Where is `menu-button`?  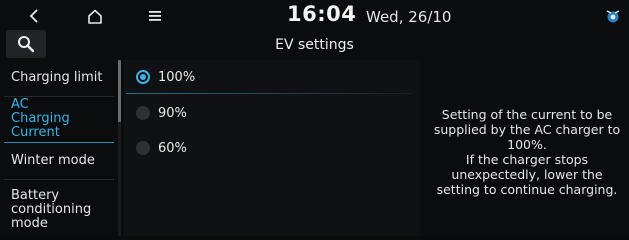 menu-button is located at coordinates (155, 16).